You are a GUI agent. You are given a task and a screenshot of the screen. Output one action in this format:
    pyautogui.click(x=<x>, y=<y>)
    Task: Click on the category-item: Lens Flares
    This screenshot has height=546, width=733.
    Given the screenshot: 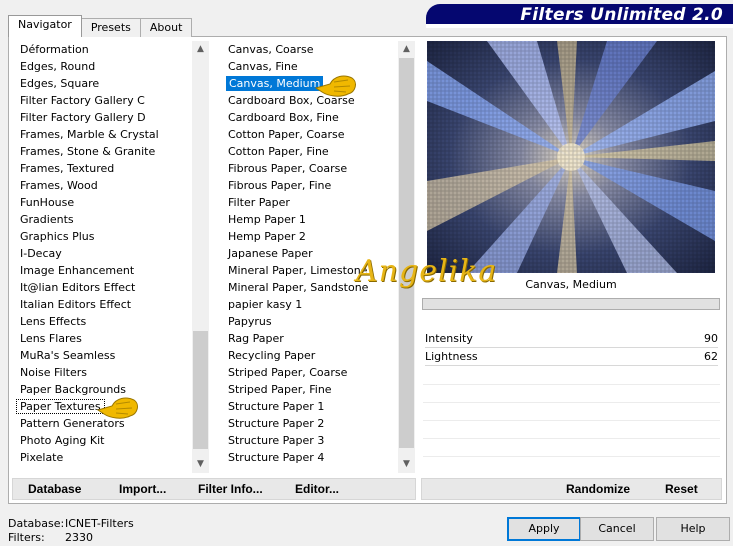 What is the action you would take?
    pyautogui.click(x=104, y=338)
    